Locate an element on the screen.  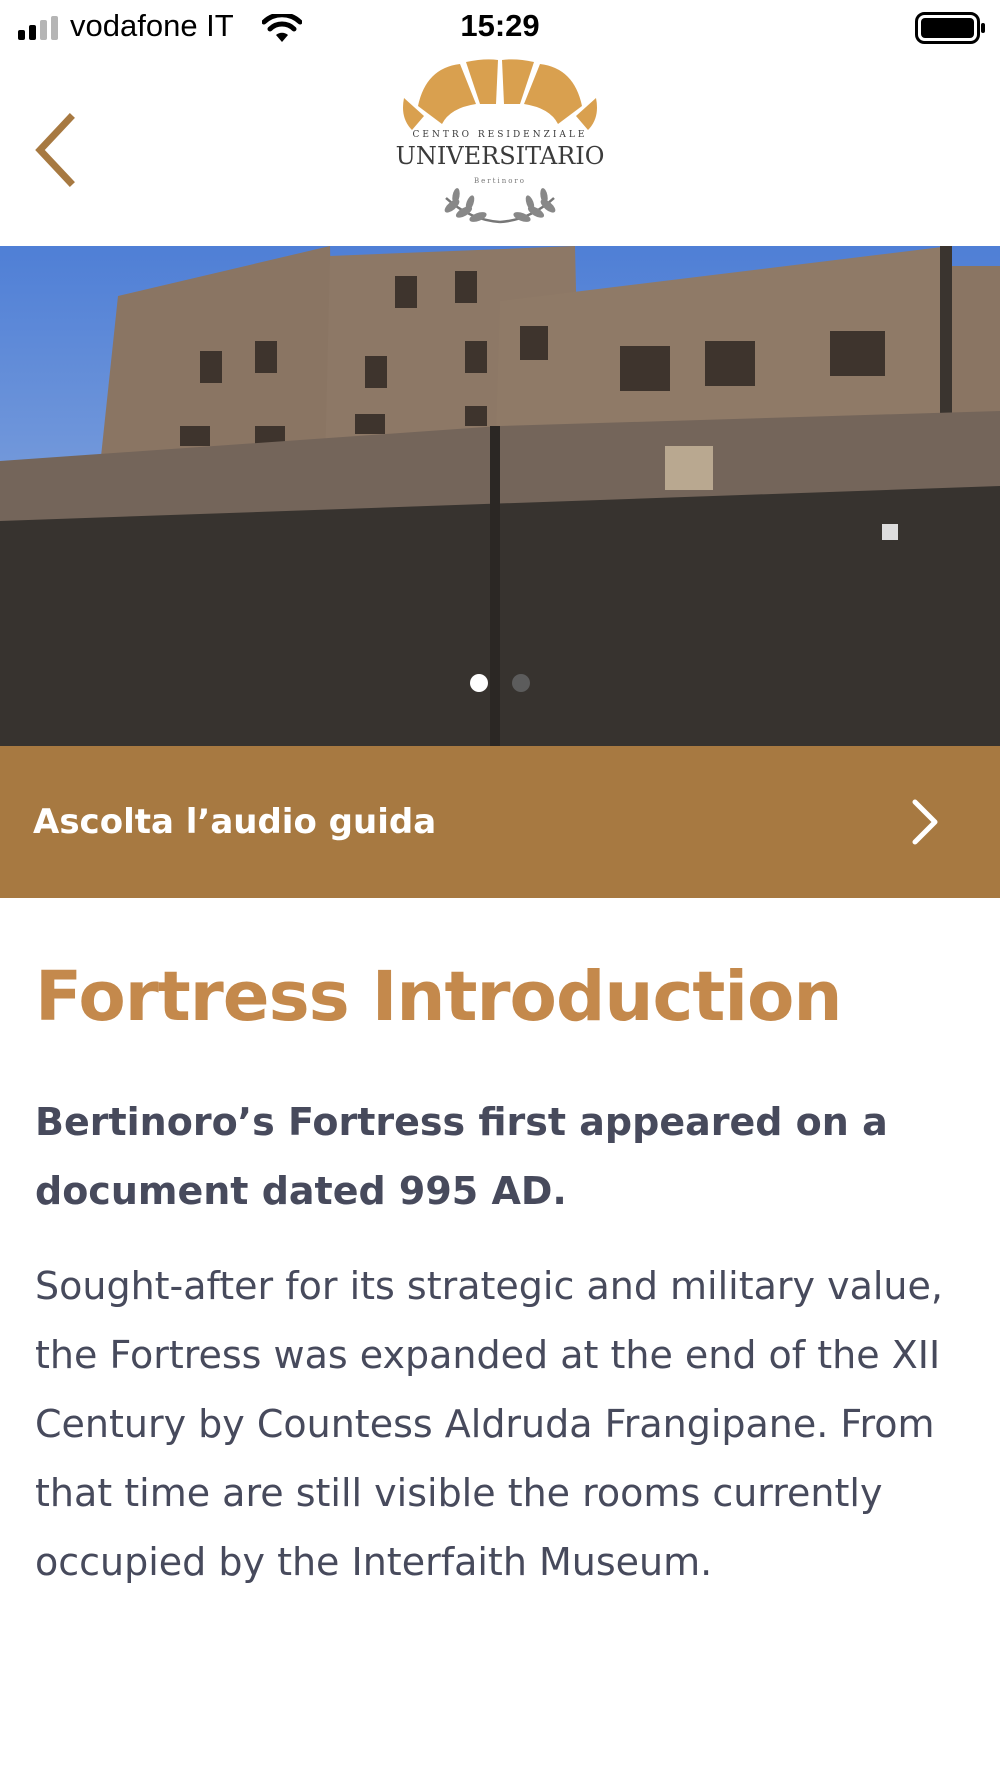
logo-sub-text: Bertinoro is located at coordinates (500, 181).